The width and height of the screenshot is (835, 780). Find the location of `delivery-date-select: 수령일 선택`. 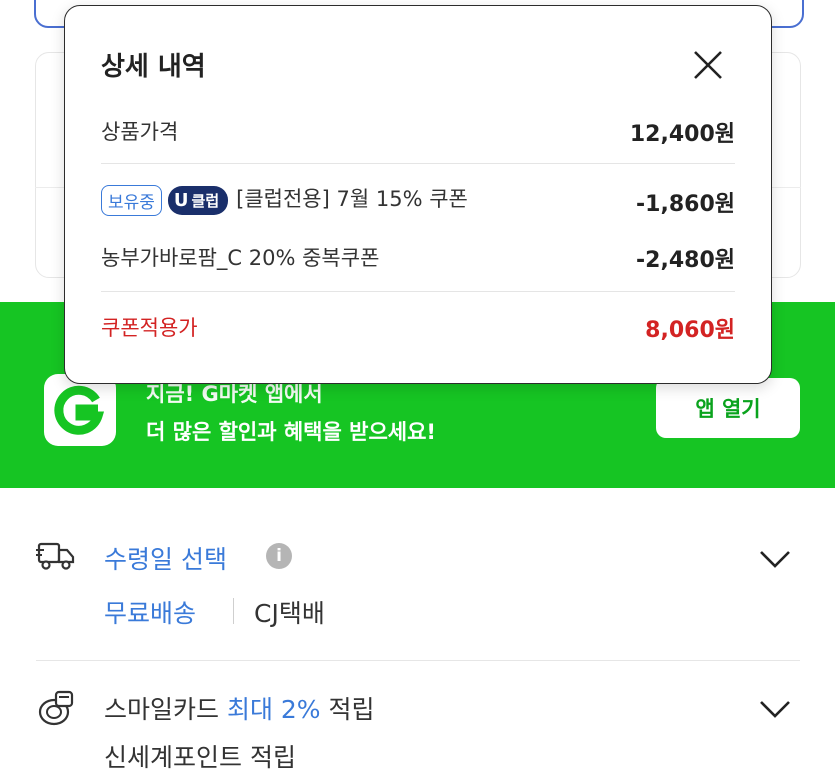

delivery-date-select: 수령일 선택 is located at coordinates (165, 558).